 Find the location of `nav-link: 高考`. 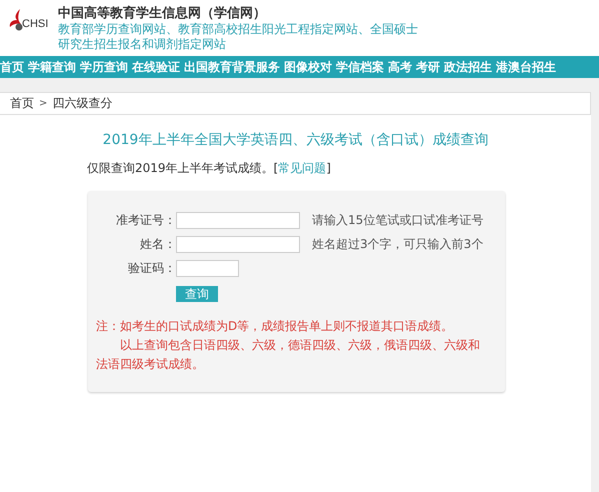

nav-link: 高考 is located at coordinates (400, 67).